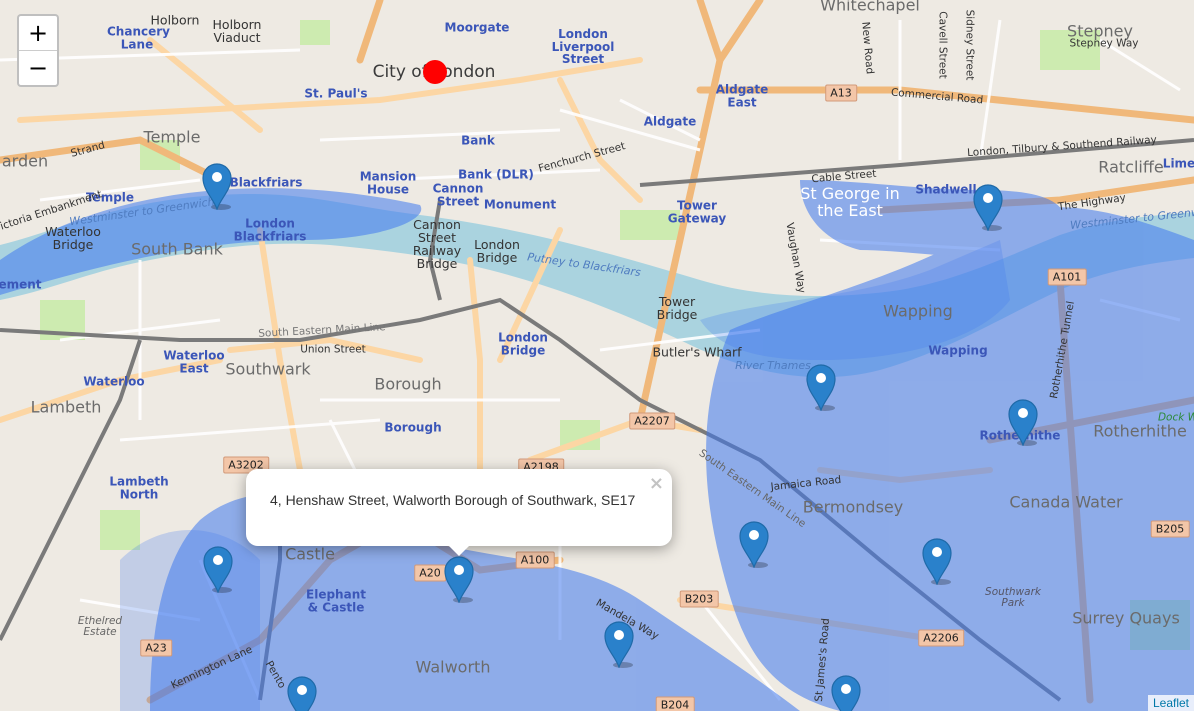 Image resolution: width=1194 pixels, height=711 pixels. What do you see at coordinates (697, 211) in the screenshot?
I see `map-label-tower-gateway: Tower Gateway` at bounding box center [697, 211].